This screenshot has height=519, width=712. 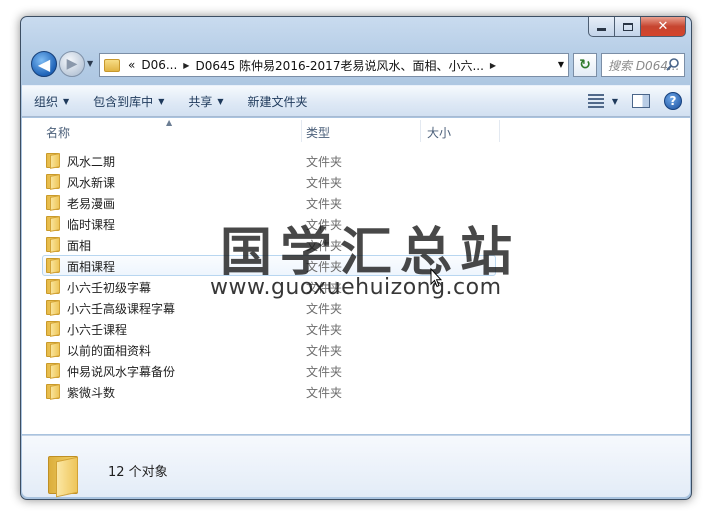 What do you see at coordinates (356, 307) in the screenshot?
I see `file-row: 小六壬高级课程字幕 文件夹` at bounding box center [356, 307].